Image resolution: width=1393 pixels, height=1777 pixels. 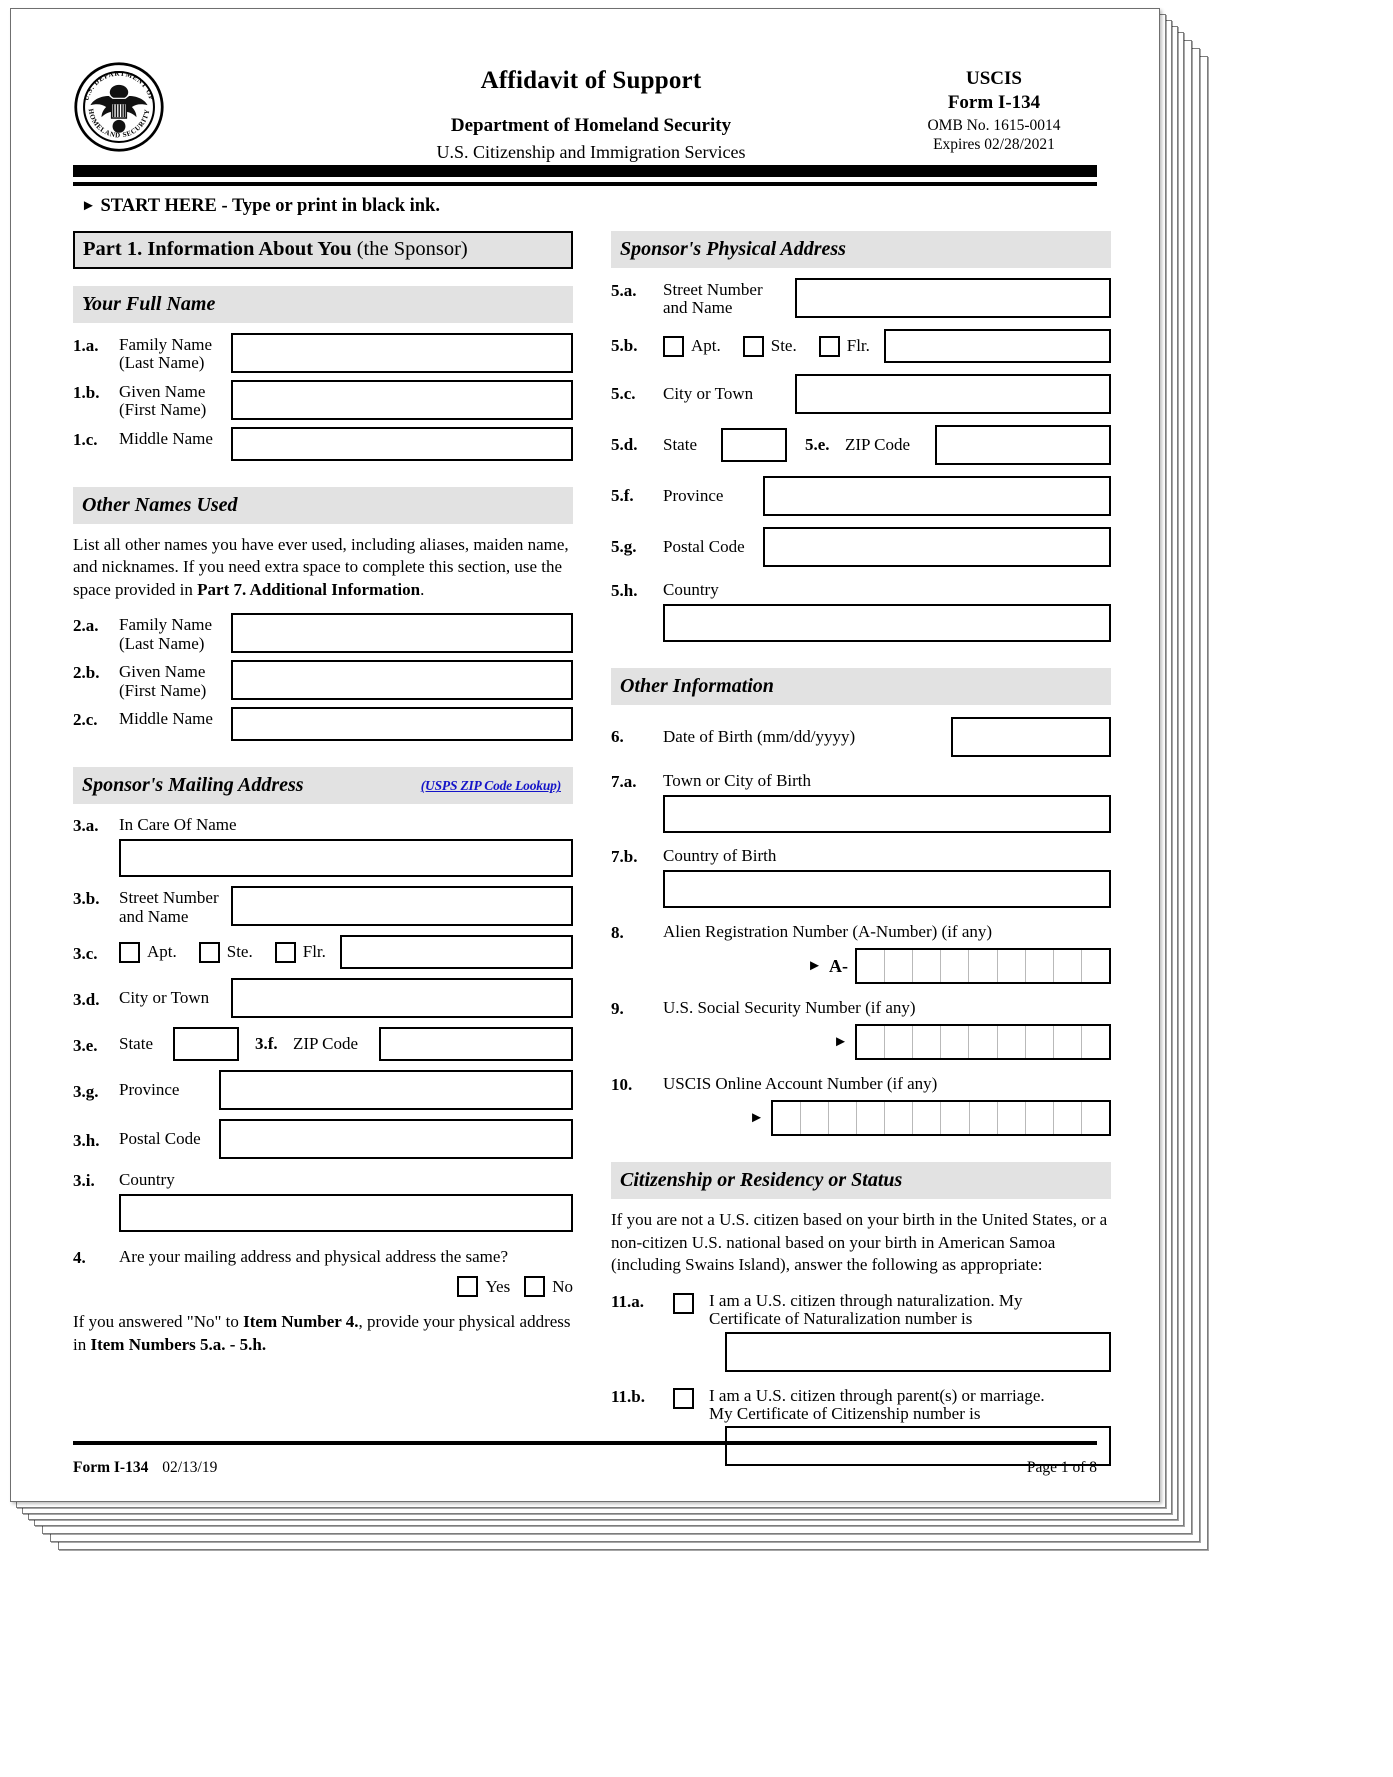 I want to click on other-names-label: Other Names Used, so click(x=160, y=504).